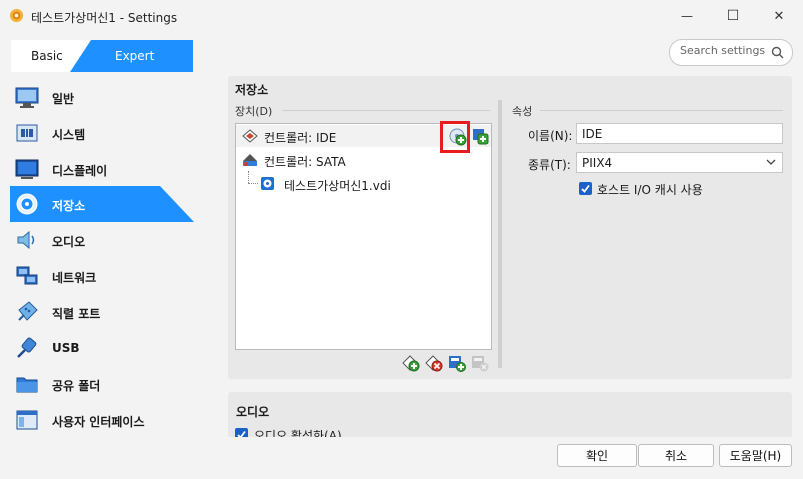 The height and width of the screenshot is (479, 803). Describe the element at coordinates (80, 171) in the screenshot. I see `sidebar-item-label: 디스플레이` at that location.